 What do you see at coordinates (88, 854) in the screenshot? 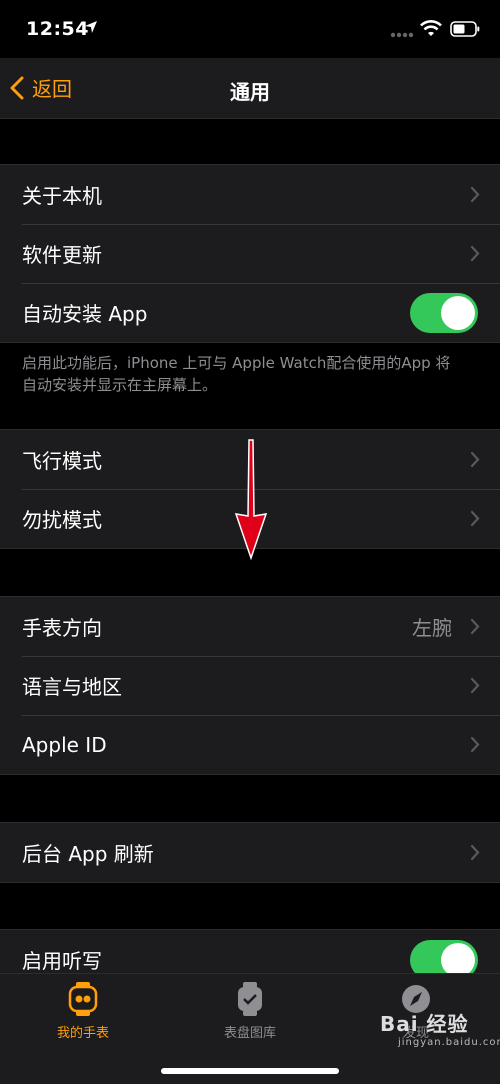
I see `row-label: 后台 App 刷新` at bounding box center [88, 854].